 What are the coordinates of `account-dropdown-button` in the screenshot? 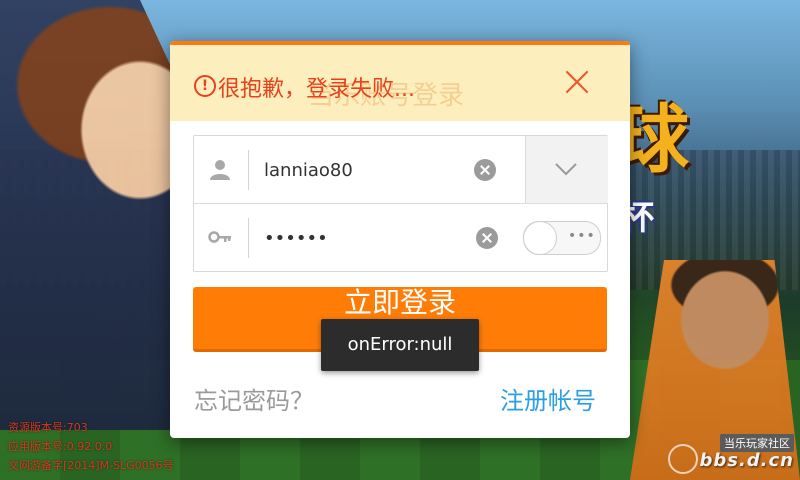 It's located at (566, 169).